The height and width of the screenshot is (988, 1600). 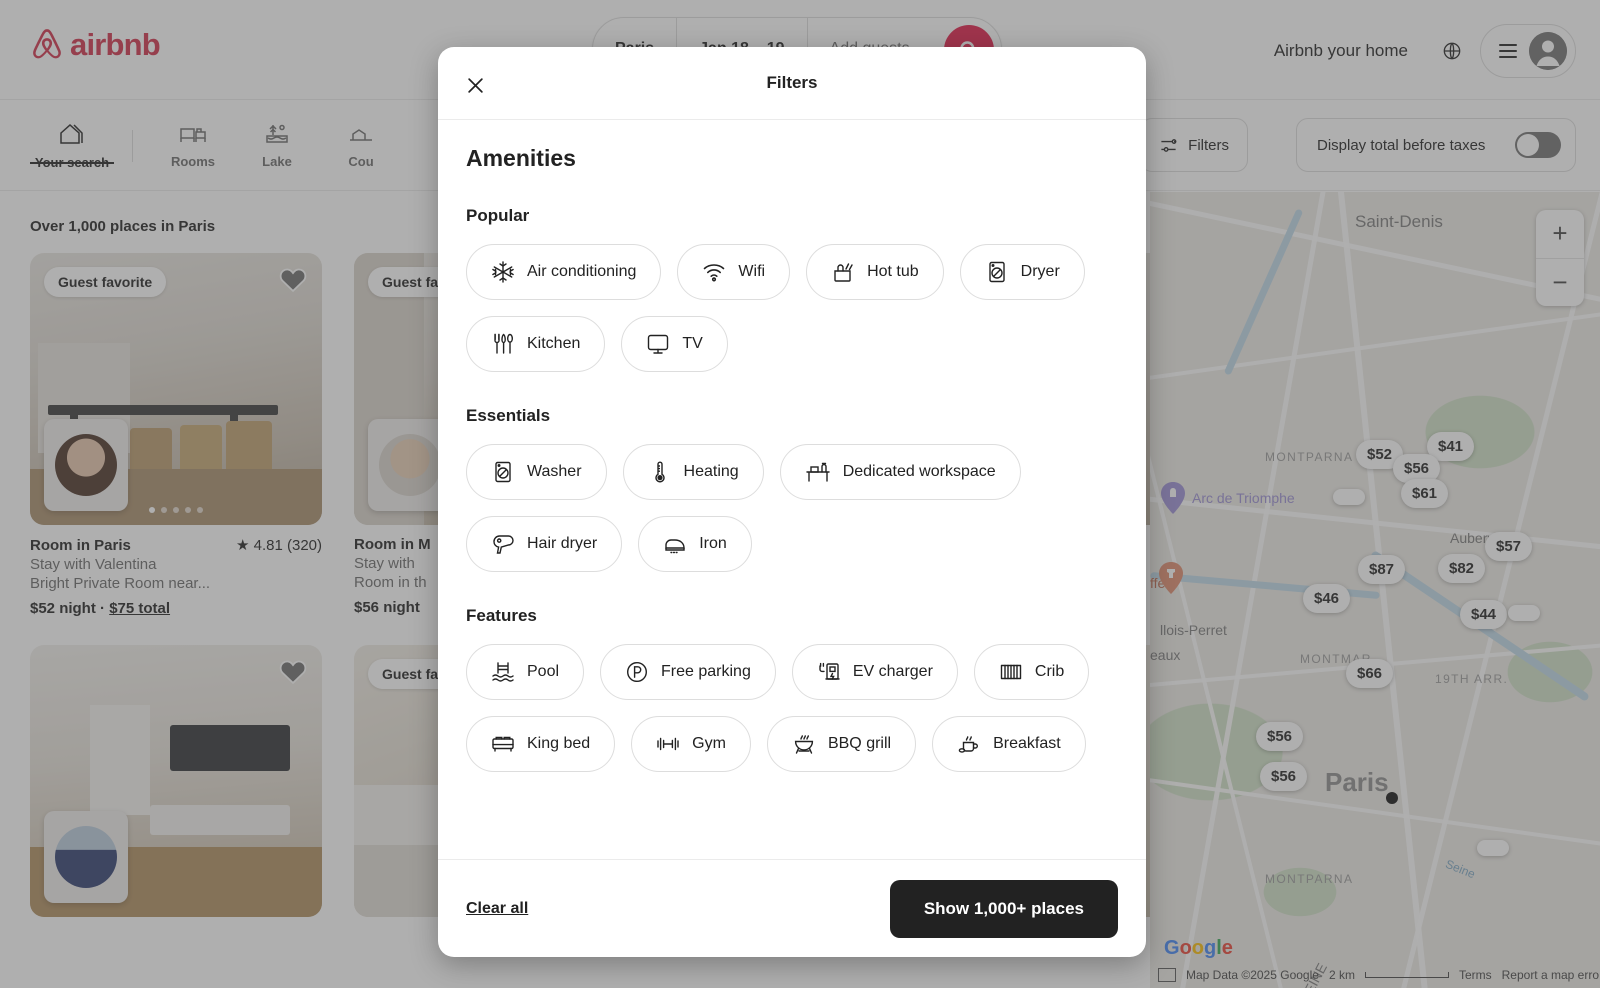 I want to click on washer-icon, so click(x=503, y=472).